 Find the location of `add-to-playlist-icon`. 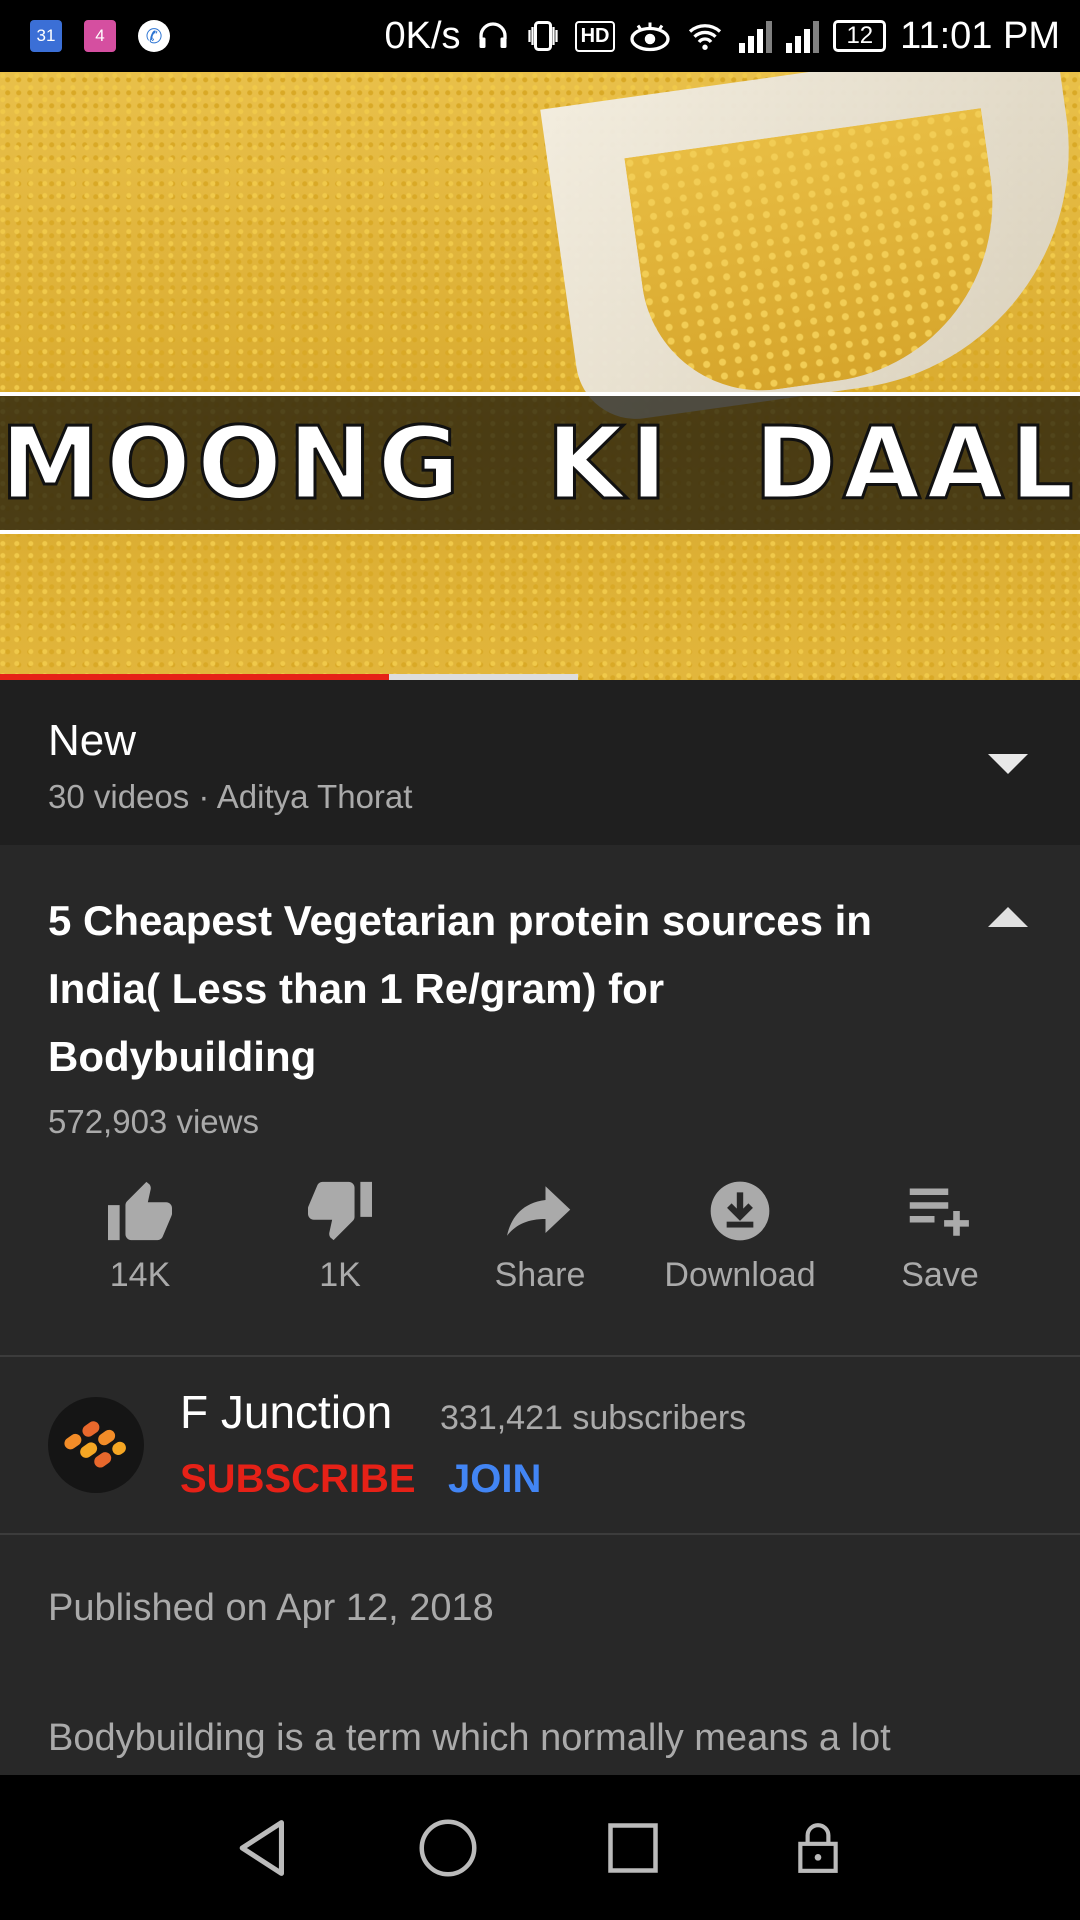

add-to-playlist-icon is located at coordinates (939, 1211).